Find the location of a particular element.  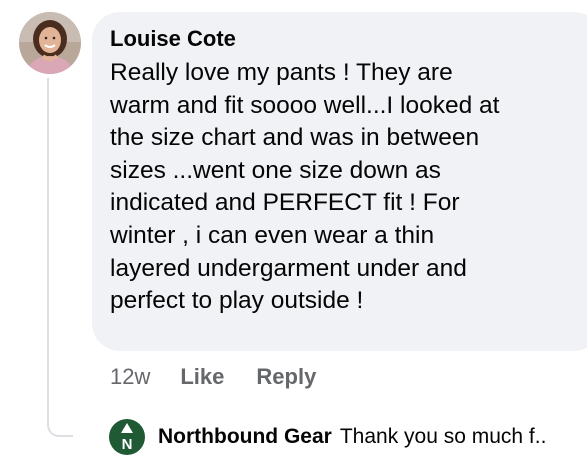

thread-connector is located at coordinates (60, 257).